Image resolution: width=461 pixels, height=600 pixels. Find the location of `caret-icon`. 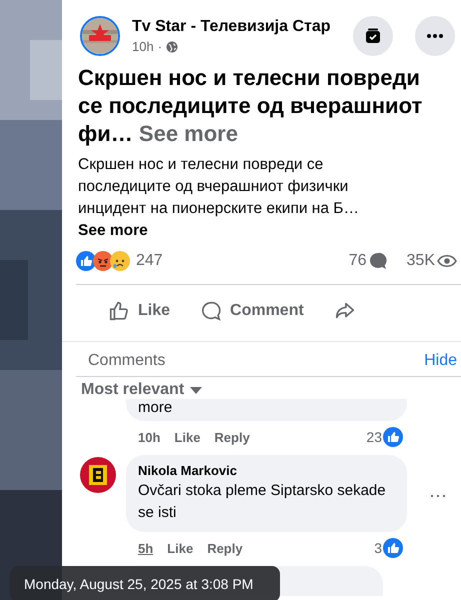

caret-icon is located at coordinates (196, 390).